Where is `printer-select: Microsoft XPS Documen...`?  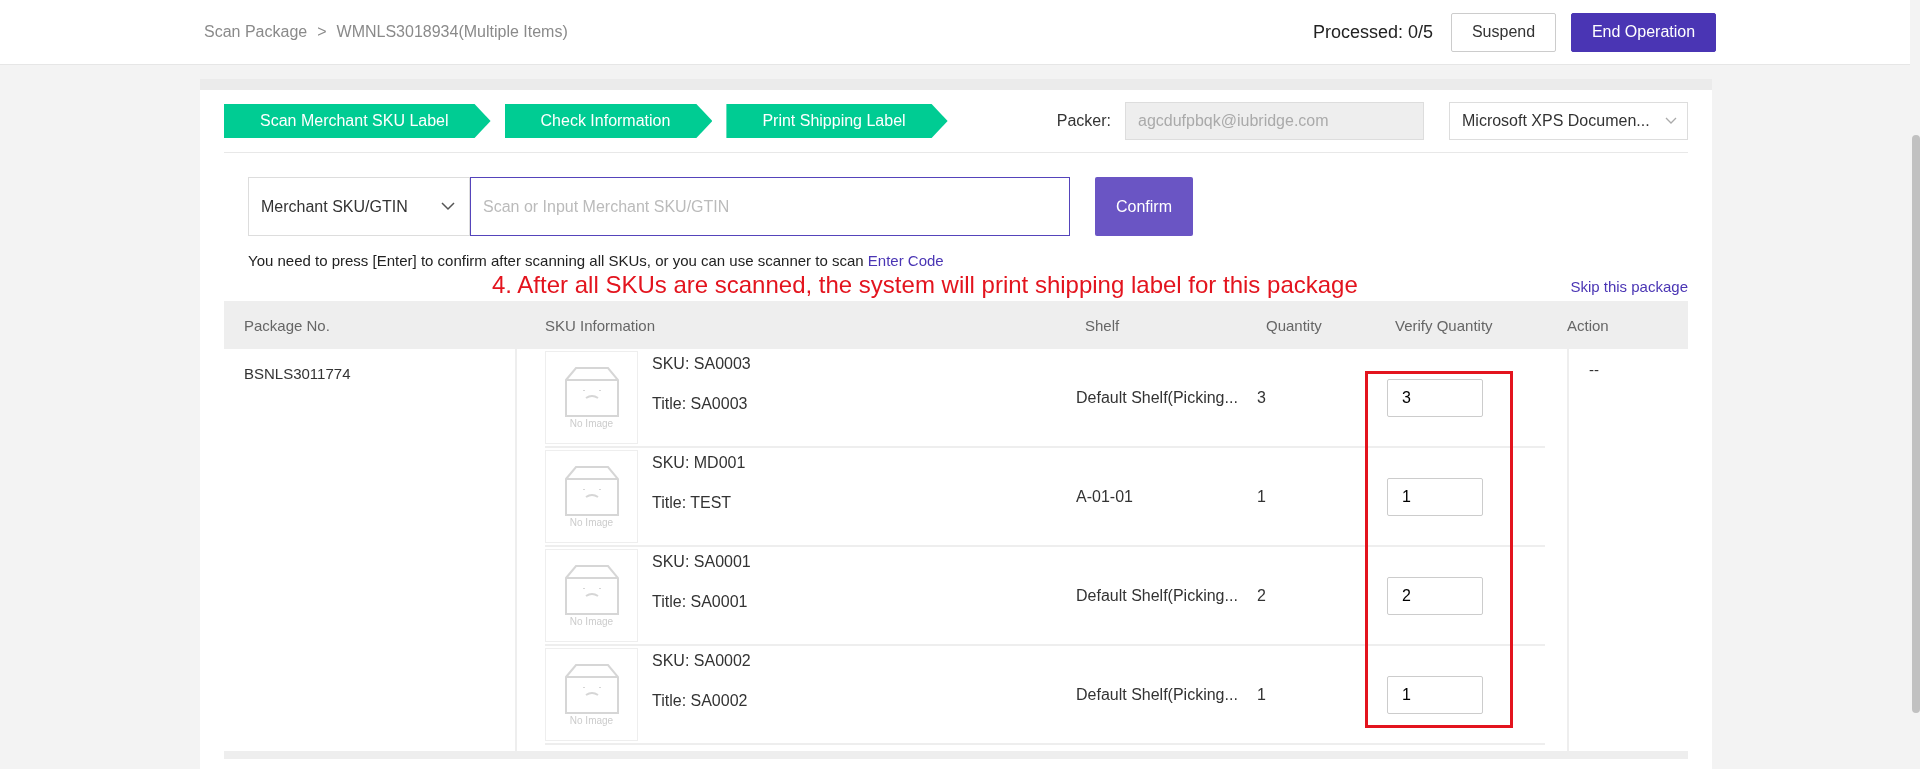 printer-select: Microsoft XPS Documen... is located at coordinates (1568, 121).